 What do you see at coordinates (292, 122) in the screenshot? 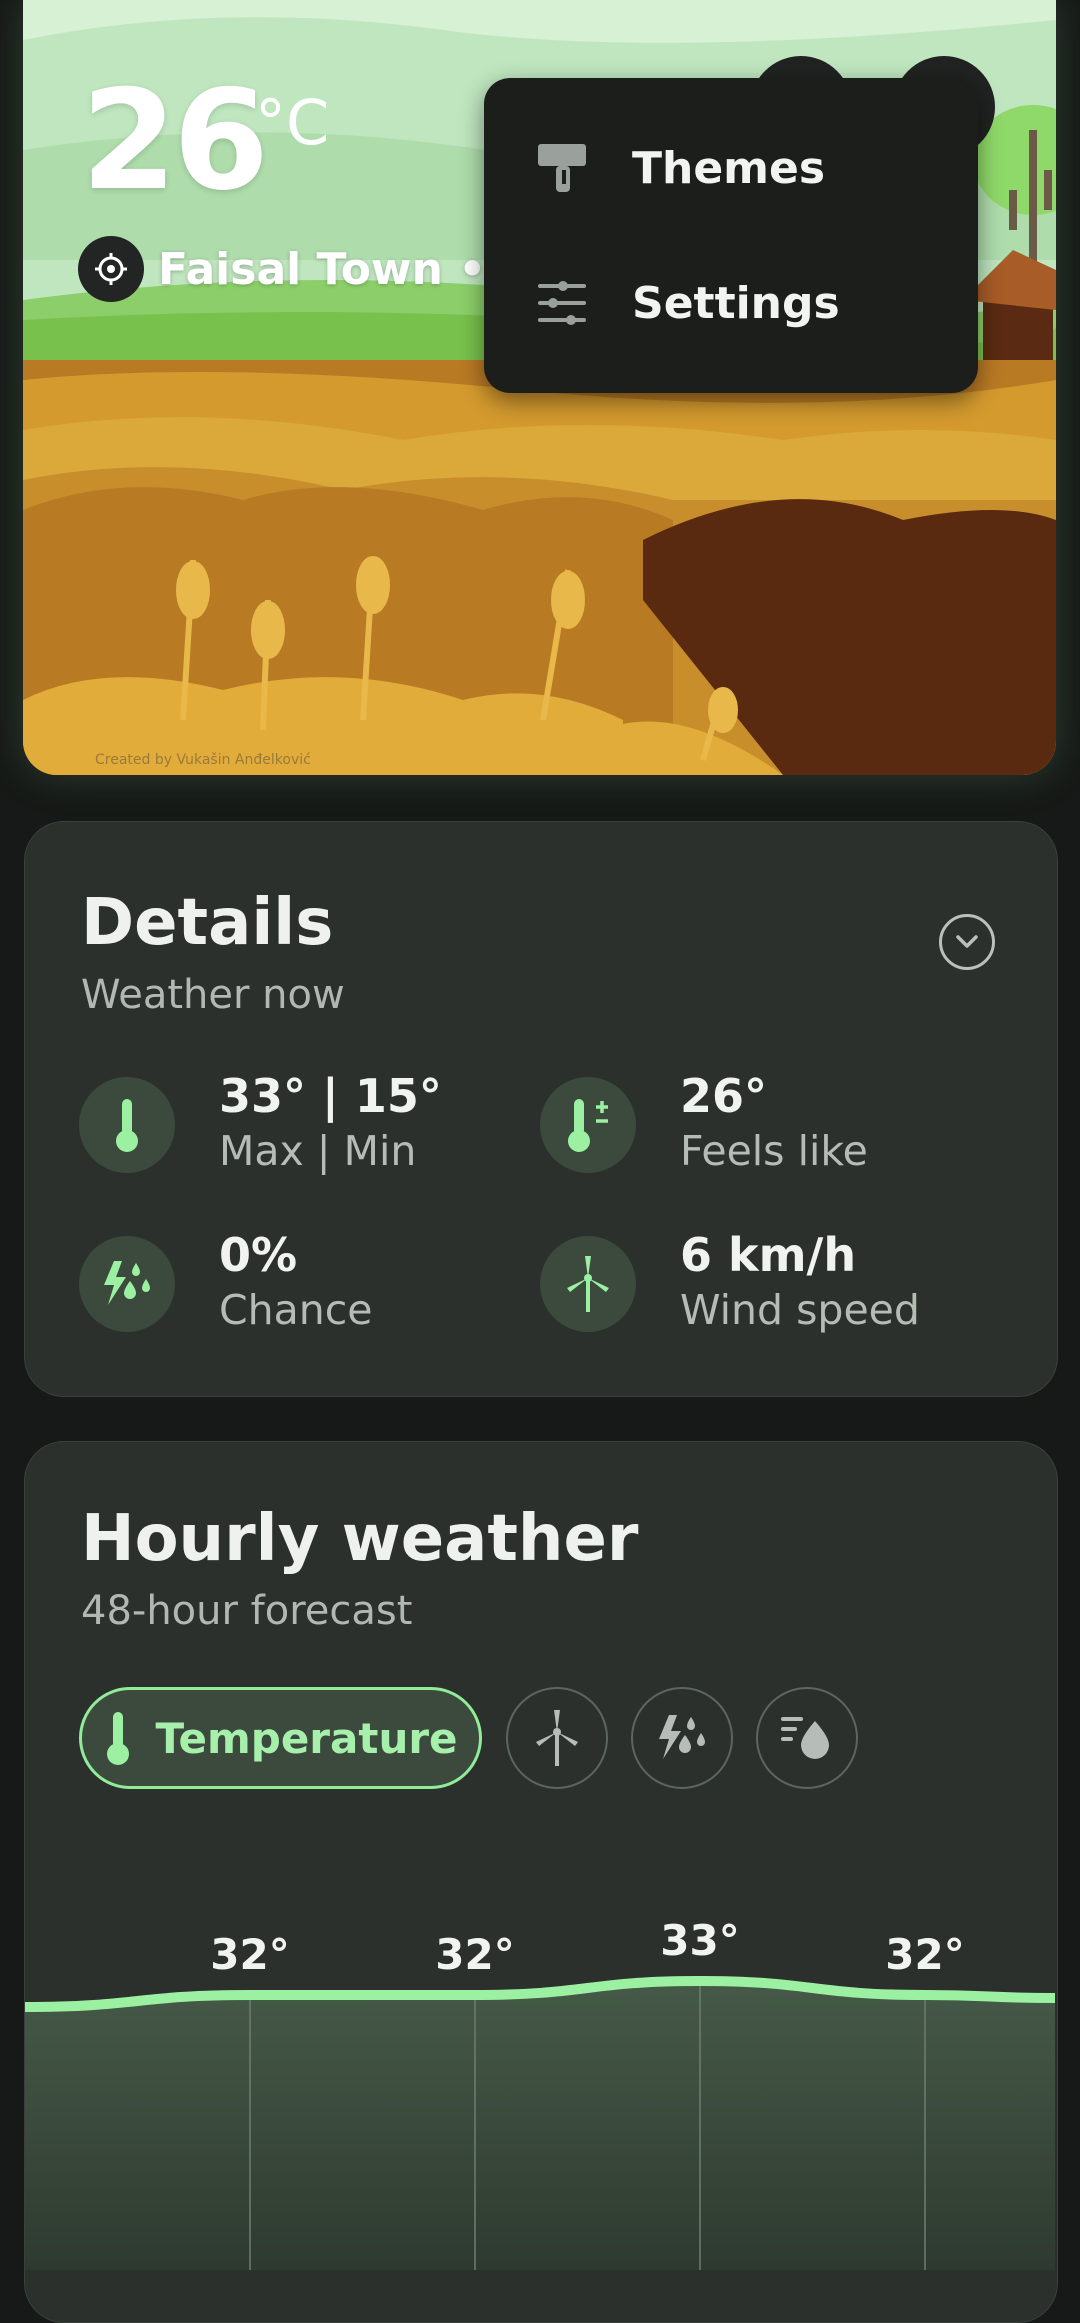
I see `temperature-unit: °C` at bounding box center [292, 122].